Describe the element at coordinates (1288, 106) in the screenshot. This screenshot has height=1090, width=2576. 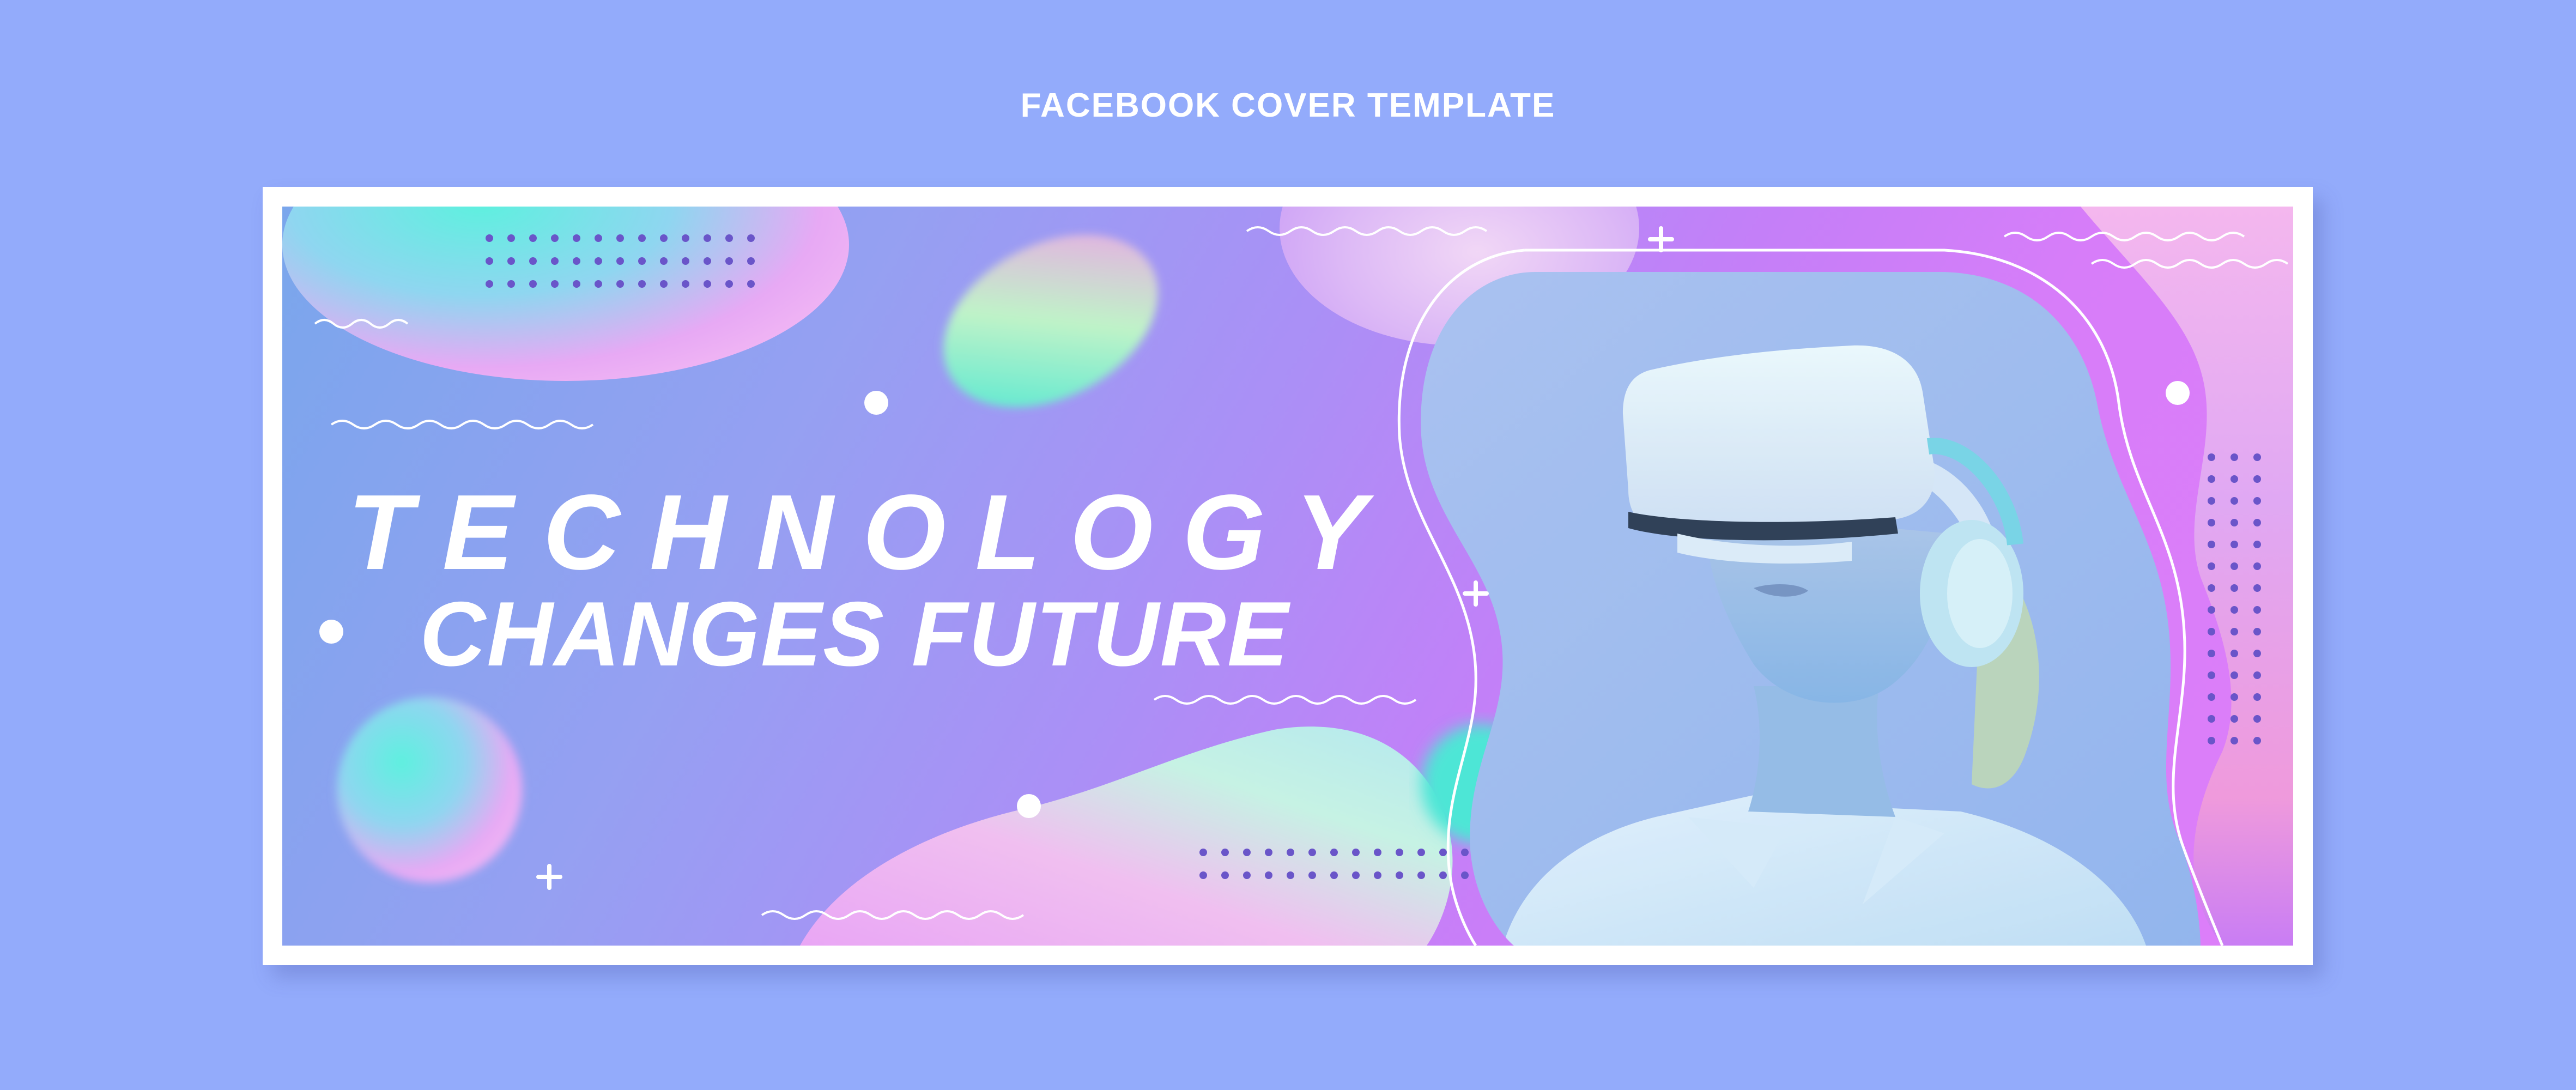
I see `page-heading: FACEBOOK COVER TEMPLATE` at that location.